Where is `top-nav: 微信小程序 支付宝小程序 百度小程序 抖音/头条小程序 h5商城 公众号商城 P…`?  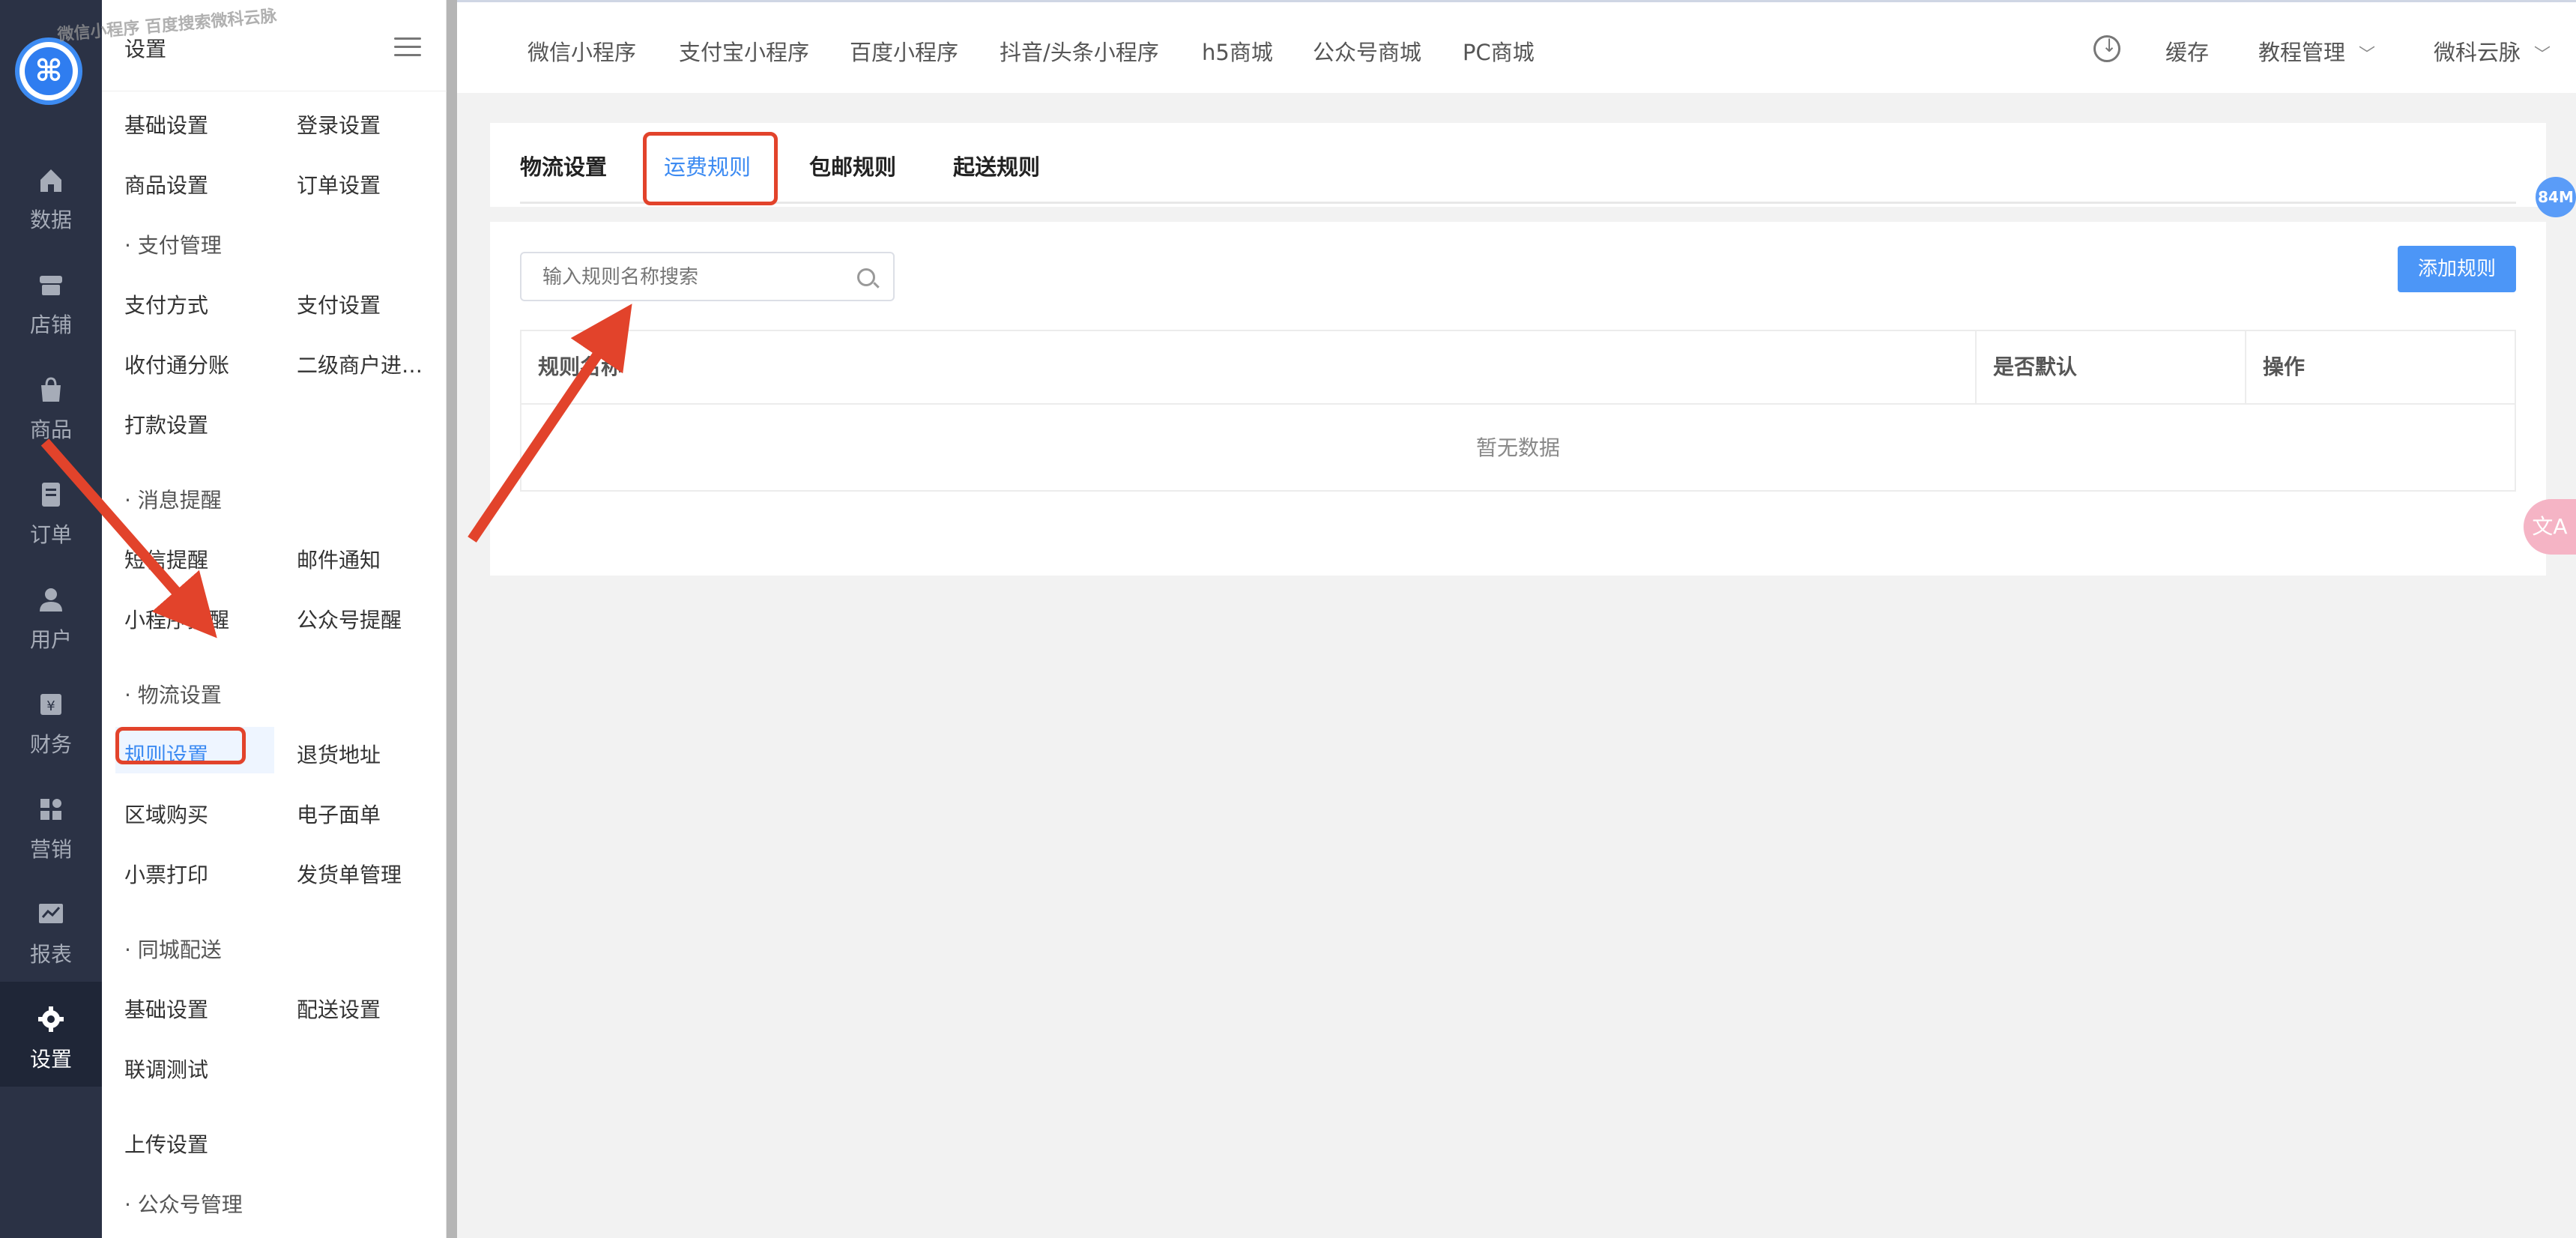
top-nav: 微信小程序 支付宝小程序 百度小程序 抖音/头条小程序 h5商城 公众号商城 P… is located at coordinates (1516, 46).